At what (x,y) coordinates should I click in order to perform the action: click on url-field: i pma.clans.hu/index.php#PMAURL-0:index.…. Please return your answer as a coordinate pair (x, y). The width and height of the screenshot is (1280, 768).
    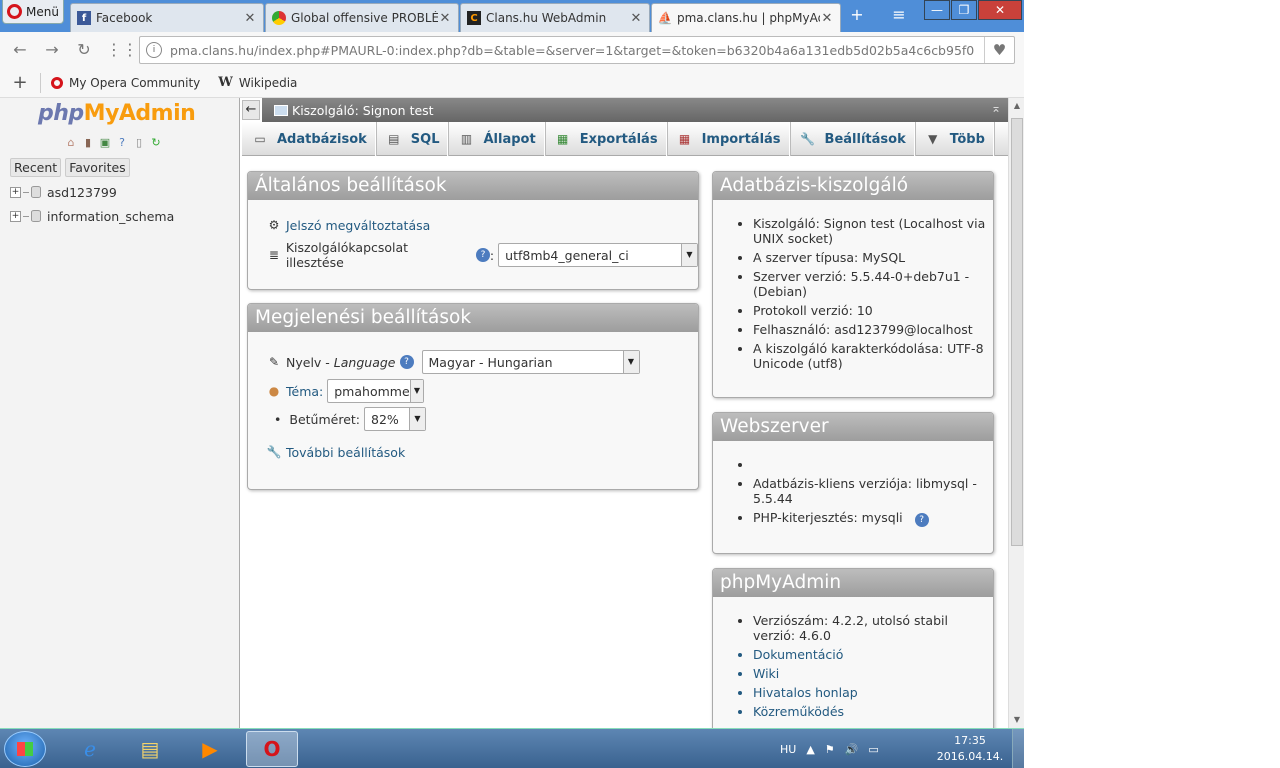
    Looking at the image, I should click on (577, 50).